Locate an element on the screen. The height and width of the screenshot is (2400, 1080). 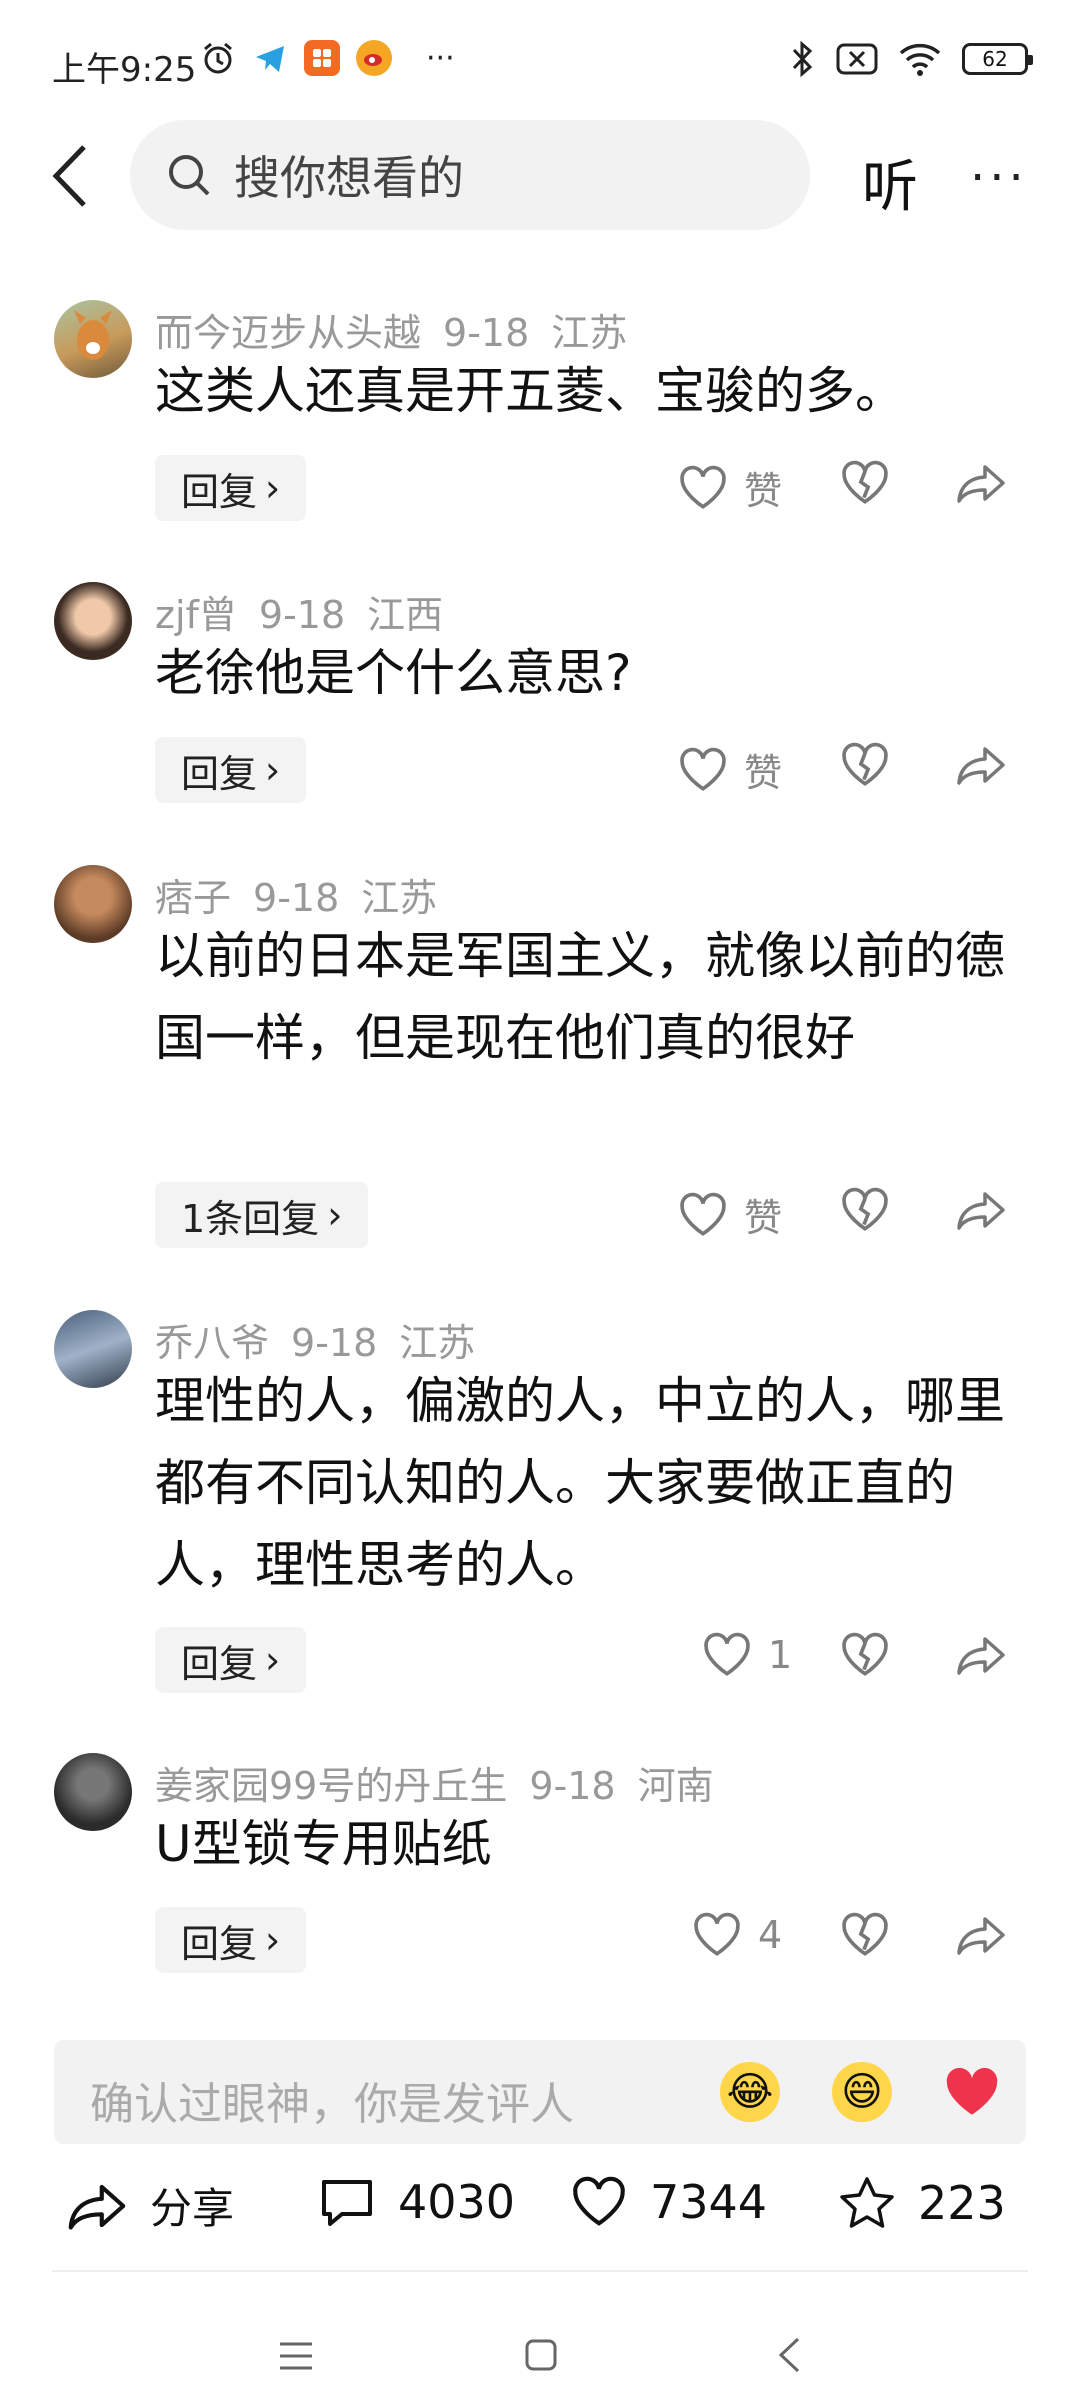
like-count: 4 is located at coordinates (770, 1935).